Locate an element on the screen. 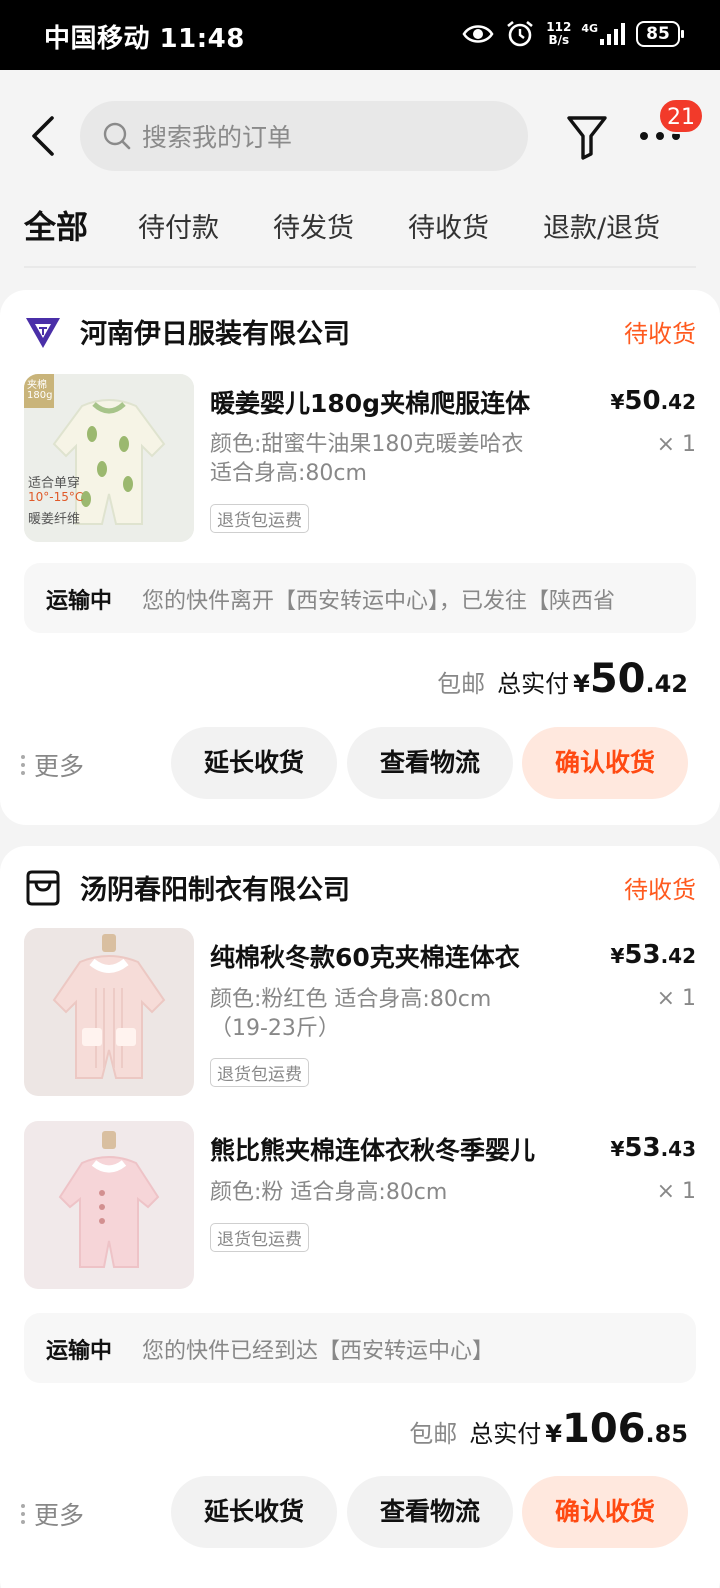  filter-icon is located at coordinates (587, 137).